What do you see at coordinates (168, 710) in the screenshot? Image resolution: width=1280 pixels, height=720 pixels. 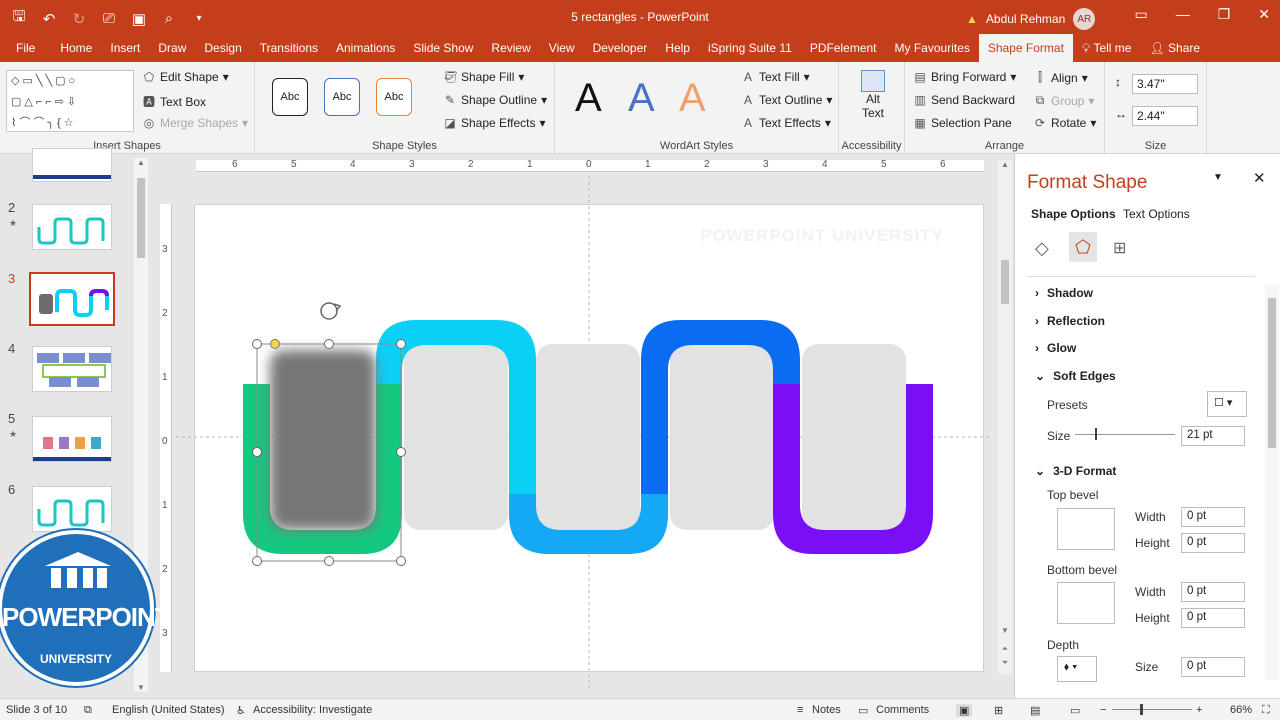 I see `language-indicator: English (United States)` at bounding box center [168, 710].